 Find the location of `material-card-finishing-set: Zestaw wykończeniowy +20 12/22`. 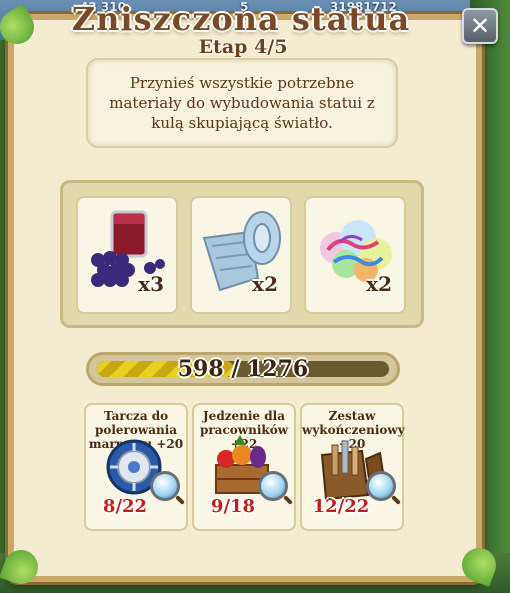

material-card-finishing-set: Zestaw wykończeniowy +20 12/22 is located at coordinates (352, 467).